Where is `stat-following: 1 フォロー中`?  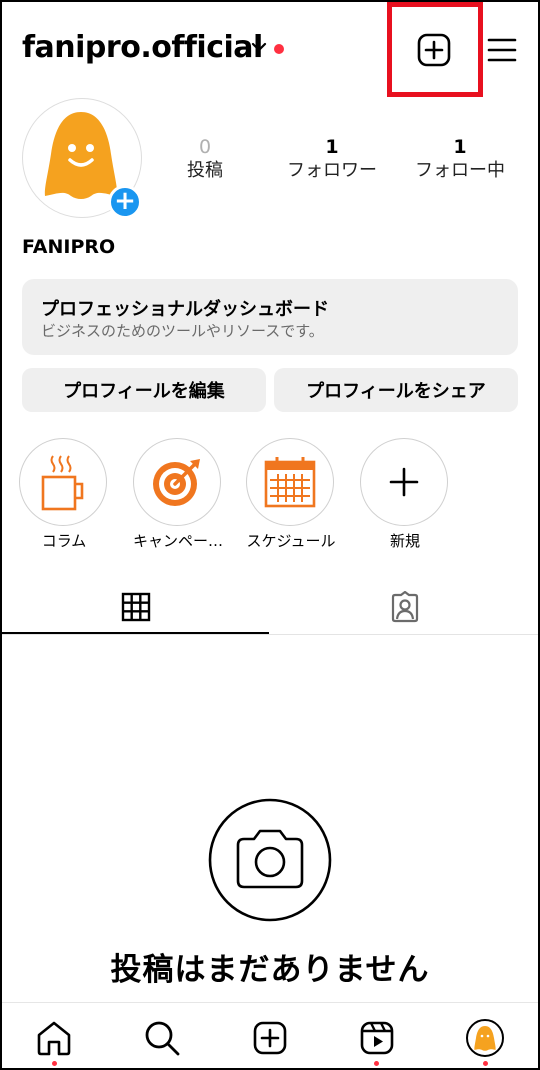 stat-following: 1 フォロー中 is located at coordinates (460, 160).